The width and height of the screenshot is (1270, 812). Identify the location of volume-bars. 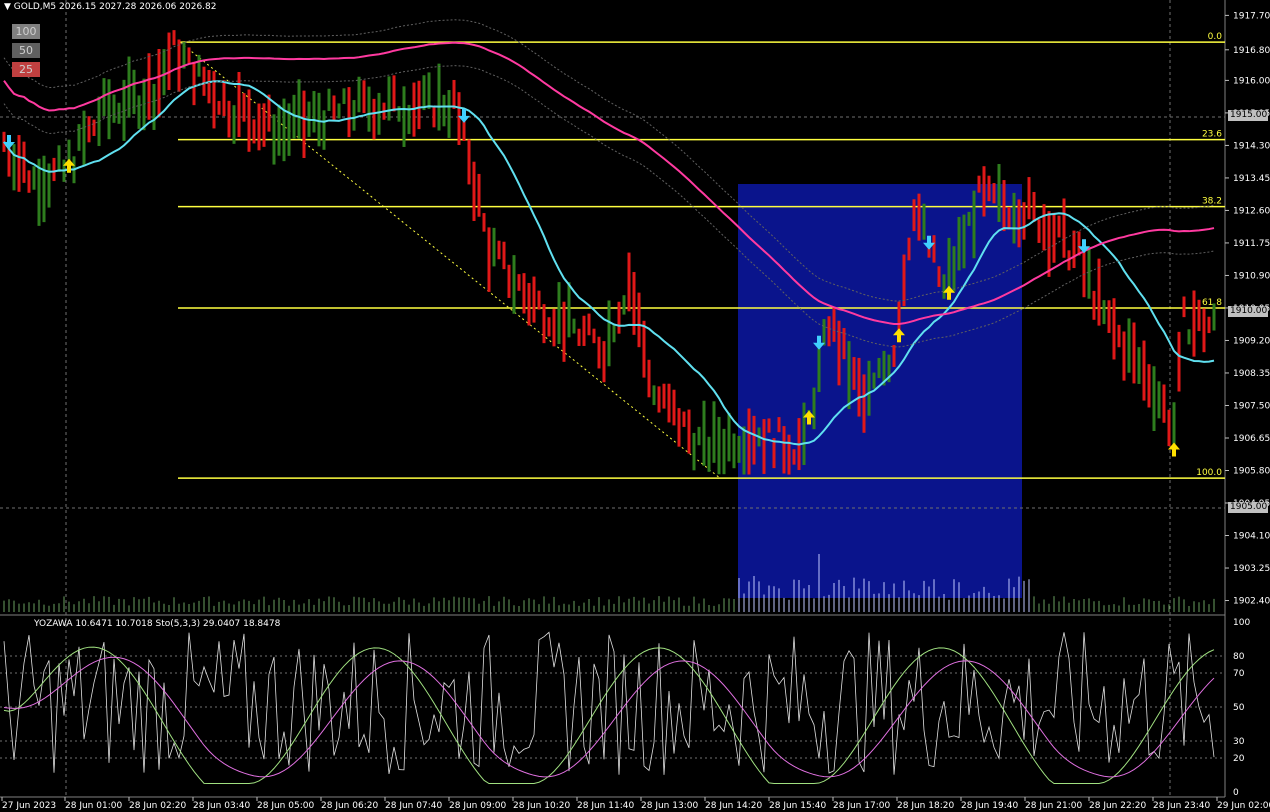
(609, 583).